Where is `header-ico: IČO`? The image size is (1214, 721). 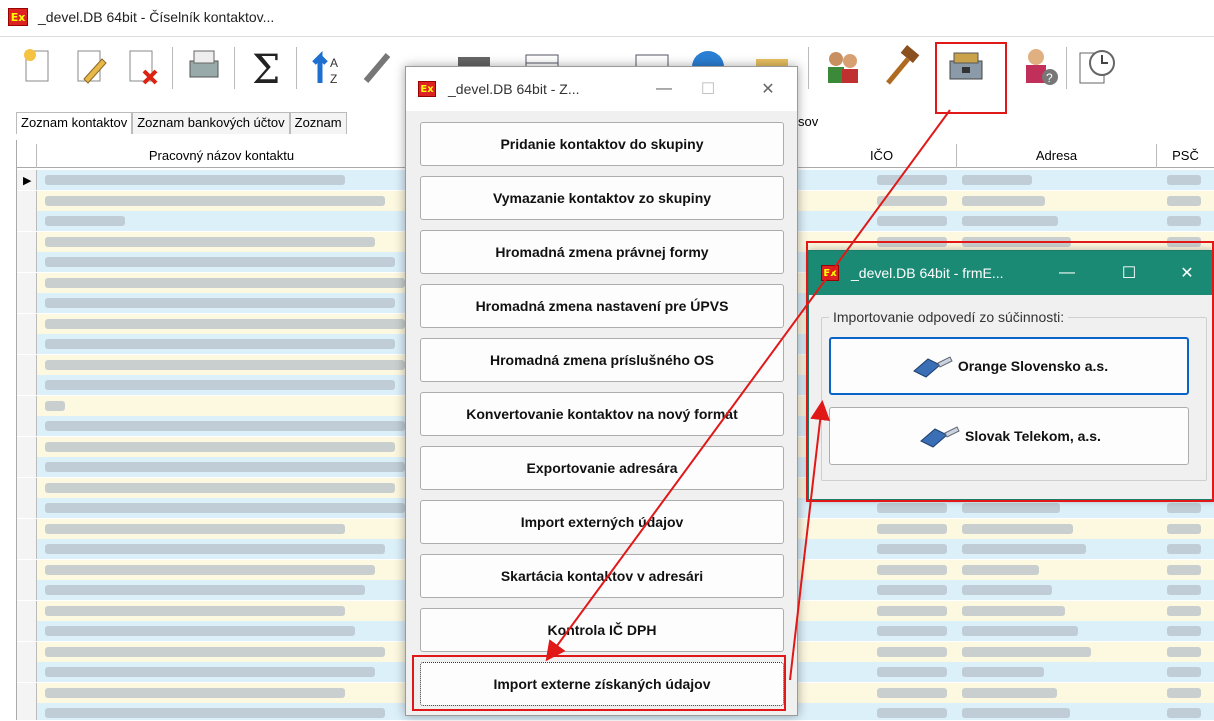 header-ico: IČO is located at coordinates (882, 156).